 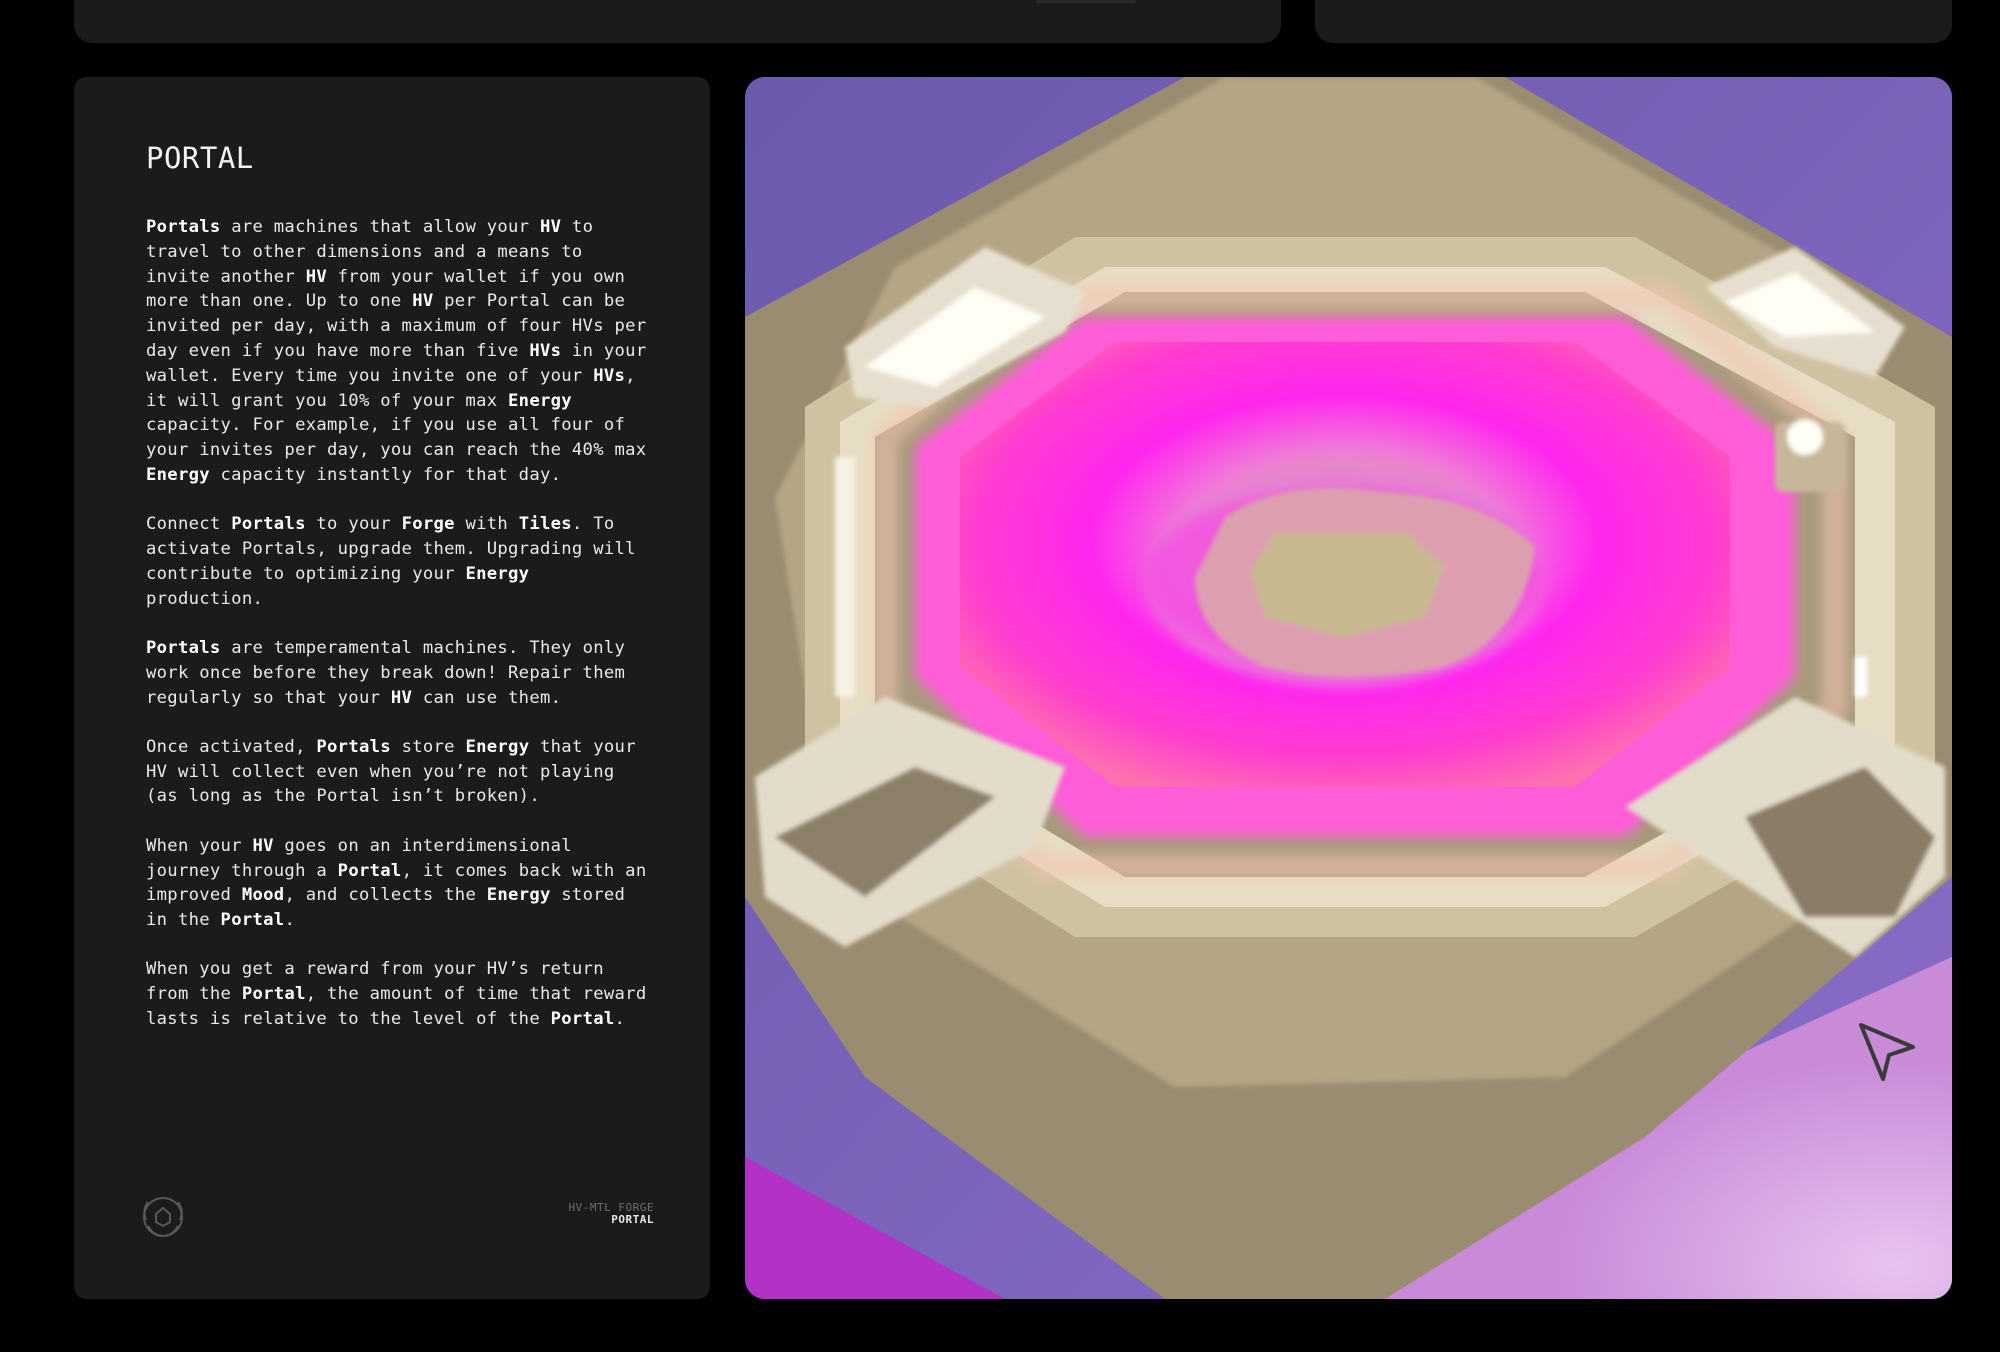 What do you see at coordinates (163, 1217) in the screenshot?
I see `laurel-crest-icon` at bounding box center [163, 1217].